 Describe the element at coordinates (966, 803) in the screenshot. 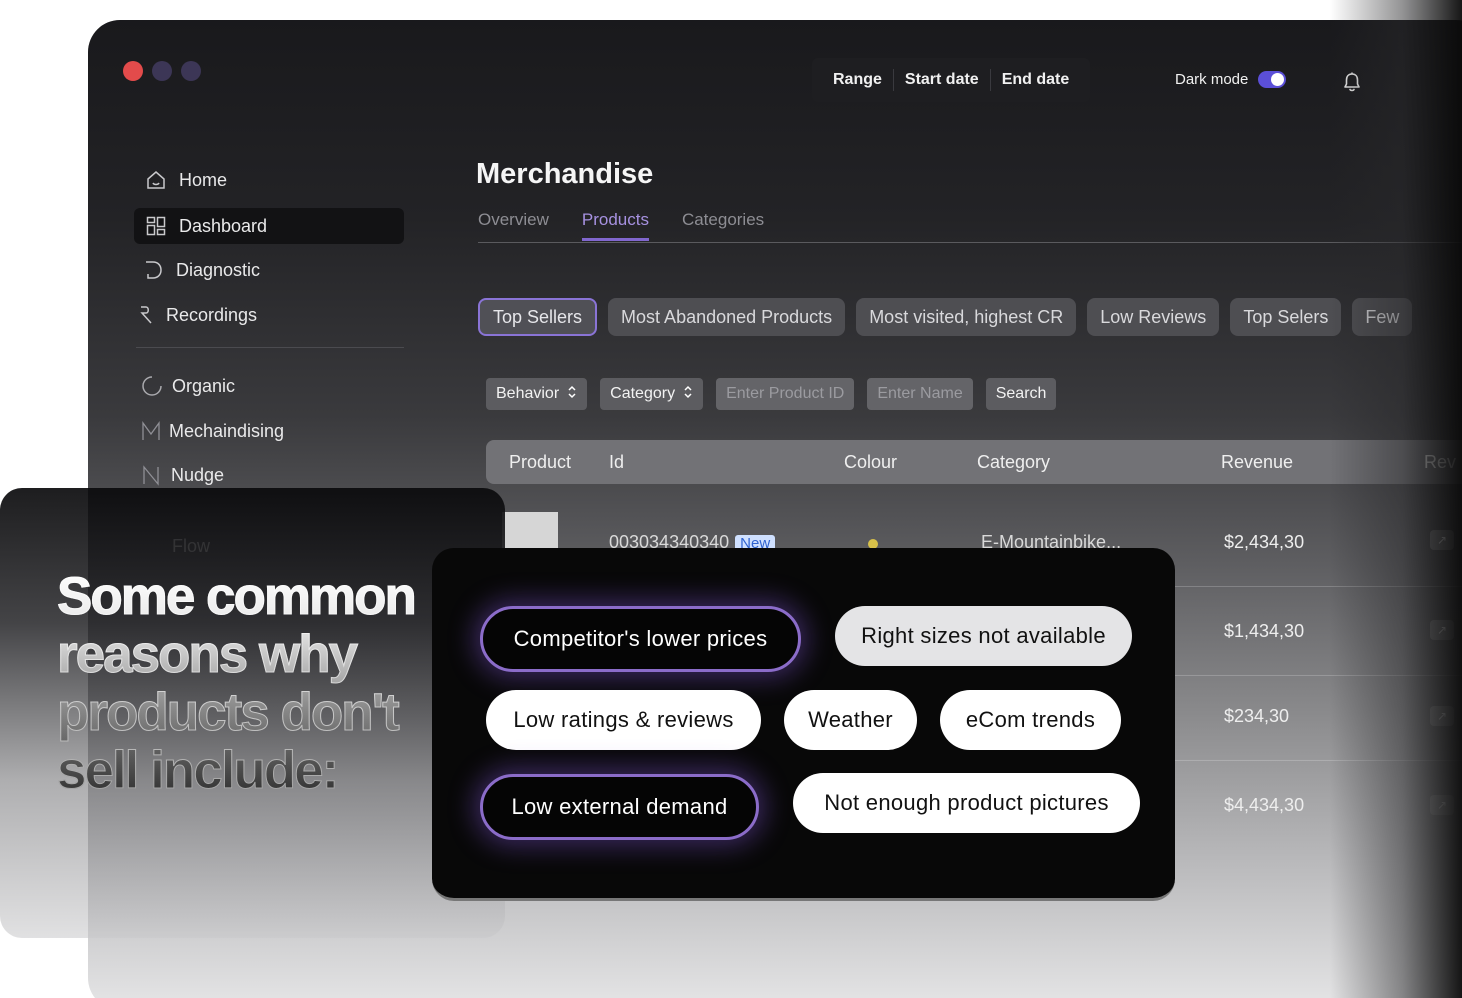

I see `reason-pill-product-pictures: Not enough product pictures` at that location.